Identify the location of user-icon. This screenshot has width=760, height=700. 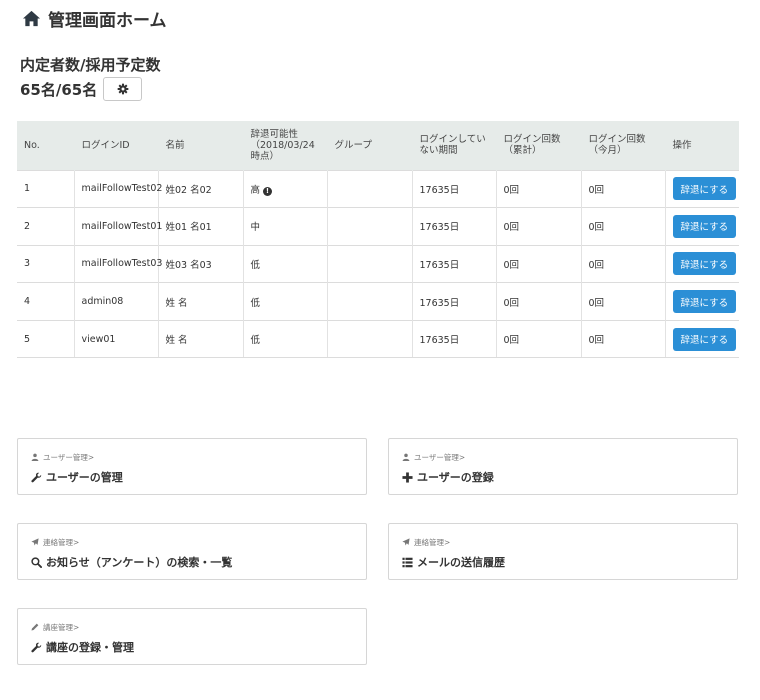
(406, 457).